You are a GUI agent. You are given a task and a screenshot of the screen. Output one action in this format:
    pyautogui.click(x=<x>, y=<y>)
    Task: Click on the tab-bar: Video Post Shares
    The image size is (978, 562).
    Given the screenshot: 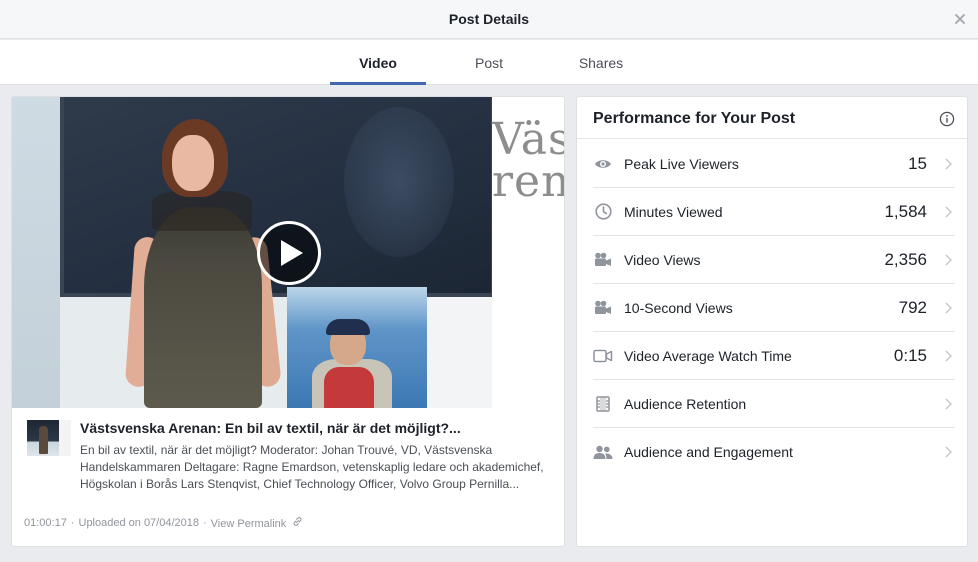 What is the action you would take?
    pyautogui.click(x=489, y=62)
    